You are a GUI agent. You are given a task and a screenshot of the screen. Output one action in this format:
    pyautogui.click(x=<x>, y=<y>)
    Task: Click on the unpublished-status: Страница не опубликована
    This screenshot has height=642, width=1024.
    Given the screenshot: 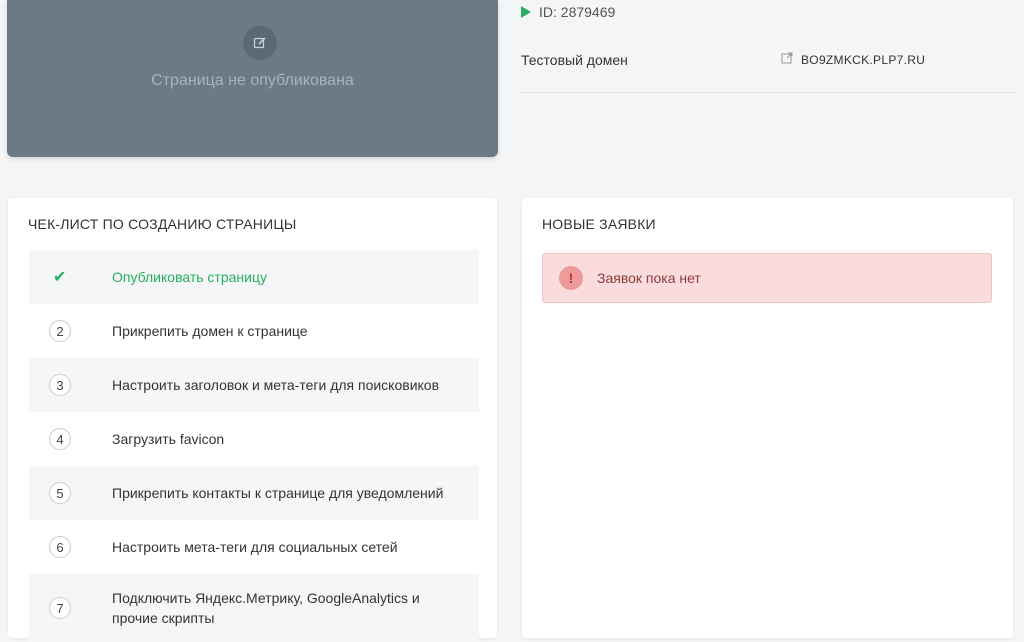 What is the action you would take?
    pyautogui.click(x=252, y=80)
    